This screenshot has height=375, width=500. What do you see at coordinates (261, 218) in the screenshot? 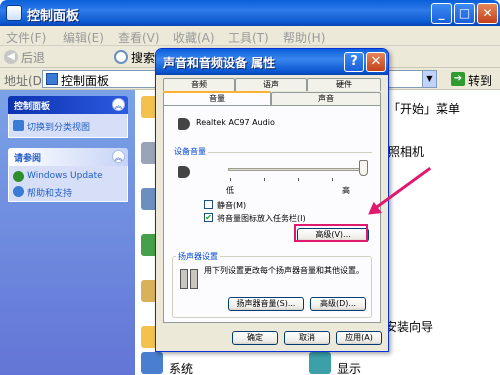
I see `tray-icon-label: 将音量图标放入任务栏(I)` at bounding box center [261, 218].